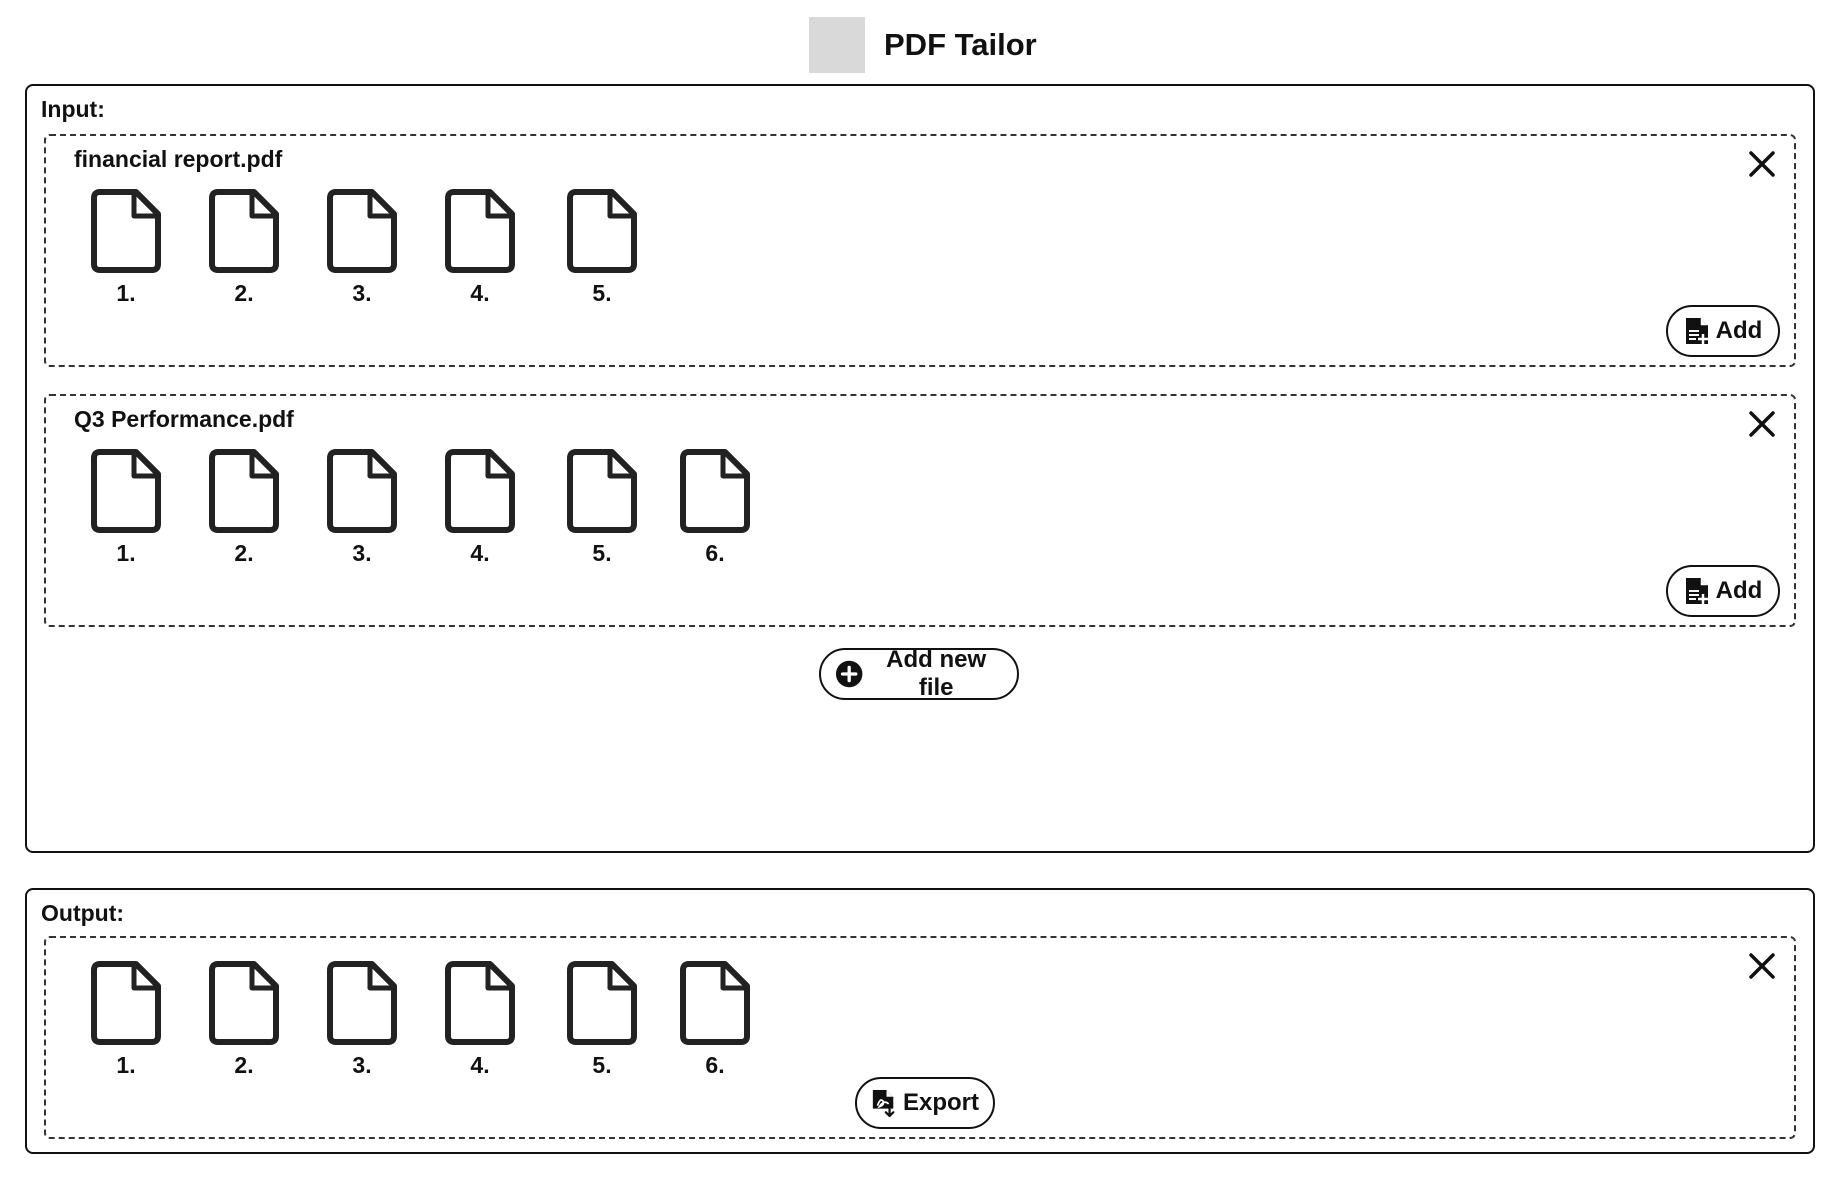 This screenshot has height=1195, width=1838. What do you see at coordinates (83, 913) in the screenshot?
I see `output-panel-label: Output:` at bounding box center [83, 913].